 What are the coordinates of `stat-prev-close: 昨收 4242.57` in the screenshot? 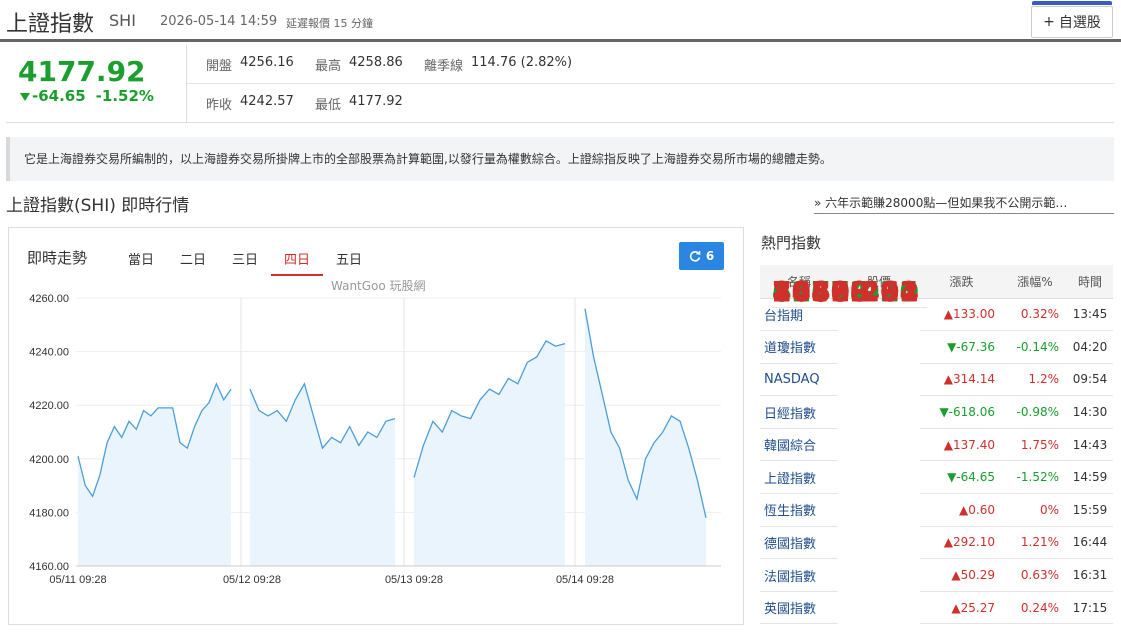 It's located at (250, 103).